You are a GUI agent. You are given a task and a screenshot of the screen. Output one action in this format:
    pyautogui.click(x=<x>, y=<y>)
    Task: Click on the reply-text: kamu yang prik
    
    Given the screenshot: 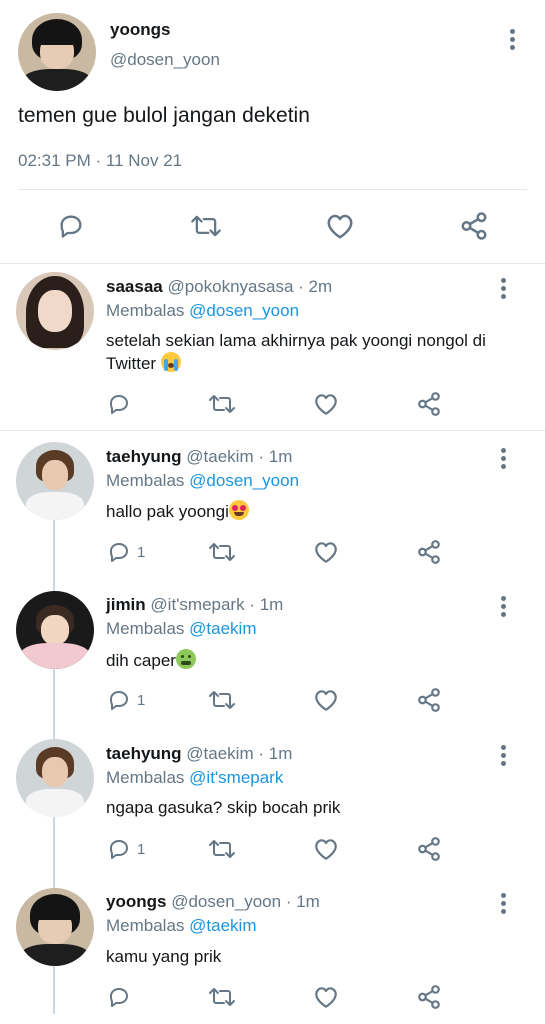 What is the action you would take?
    pyautogui.click(x=164, y=956)
    